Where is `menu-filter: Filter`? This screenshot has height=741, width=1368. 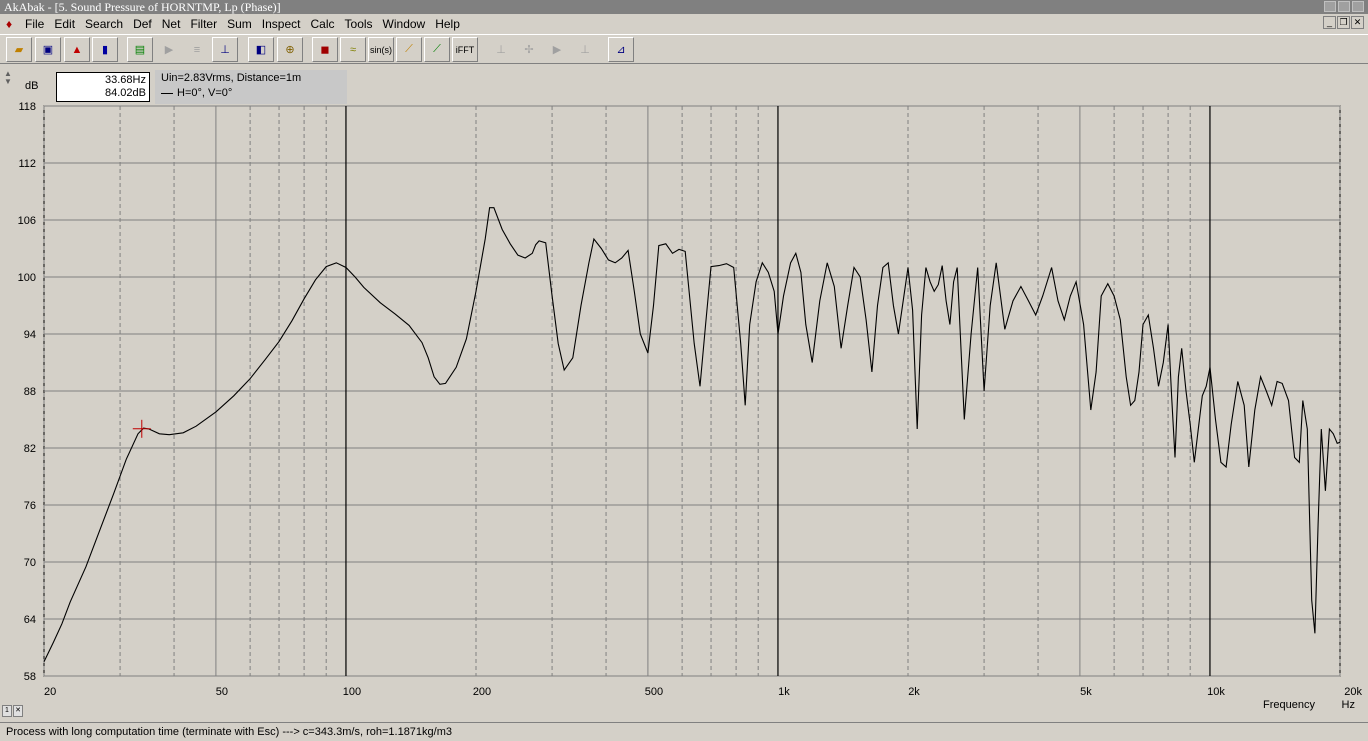
menu-filter: Filter is located at coordinates (203, 24).